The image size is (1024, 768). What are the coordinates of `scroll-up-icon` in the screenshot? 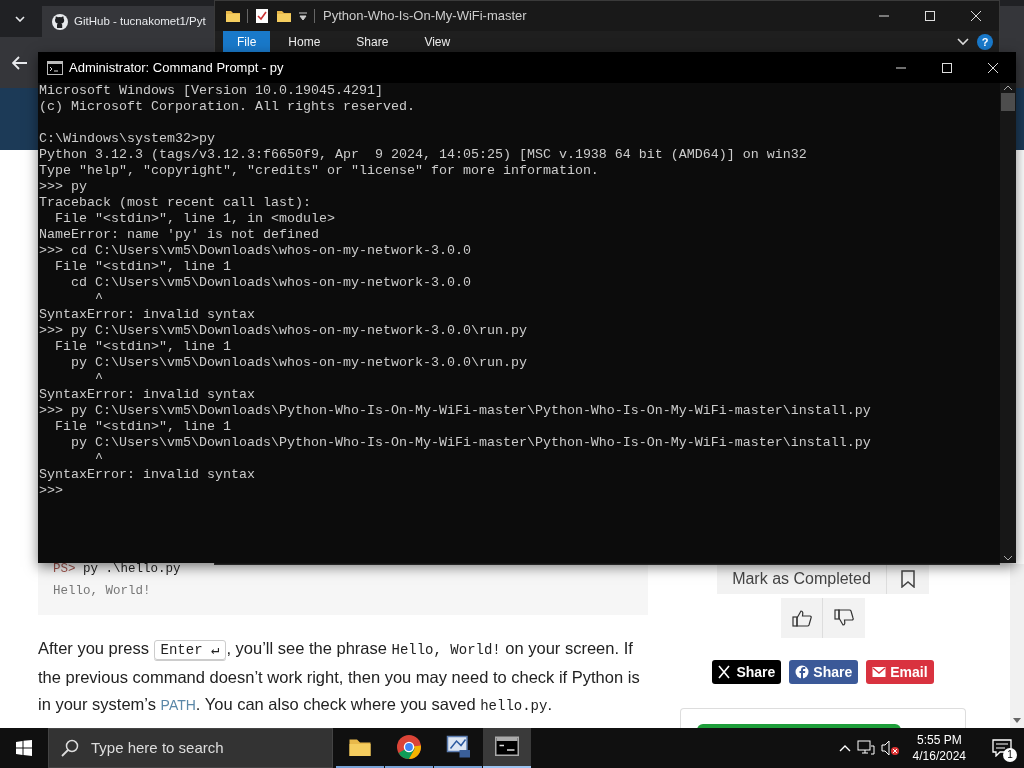 It's located at (1008, 88).